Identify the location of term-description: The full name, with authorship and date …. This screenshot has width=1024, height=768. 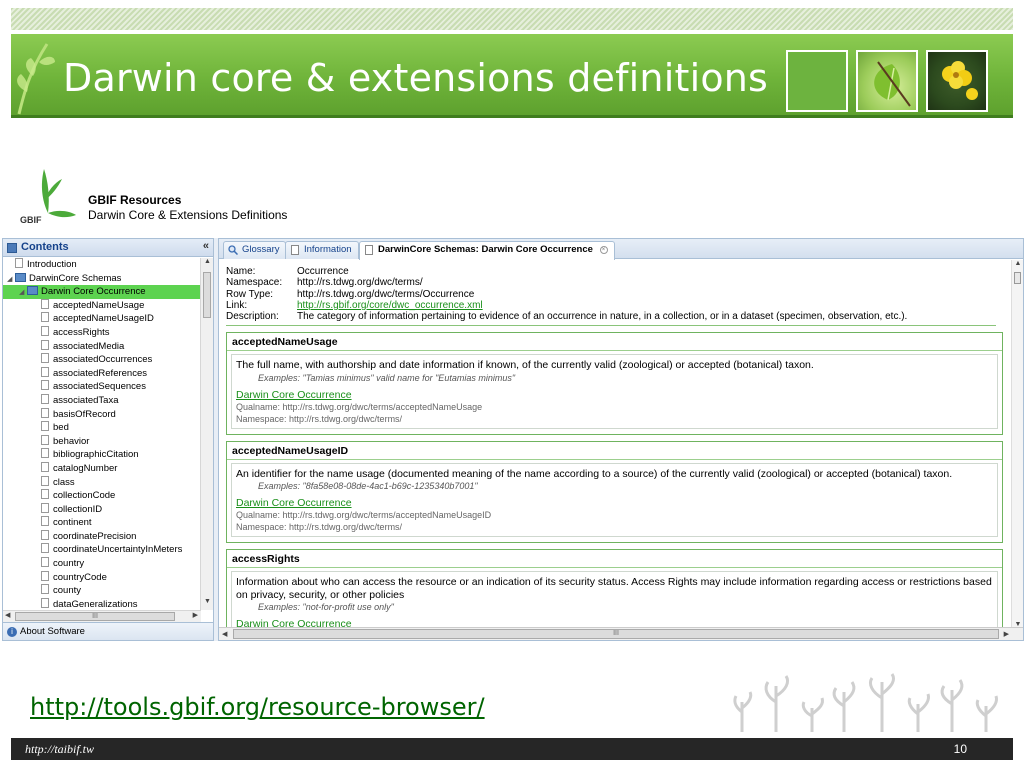
(525, 365).